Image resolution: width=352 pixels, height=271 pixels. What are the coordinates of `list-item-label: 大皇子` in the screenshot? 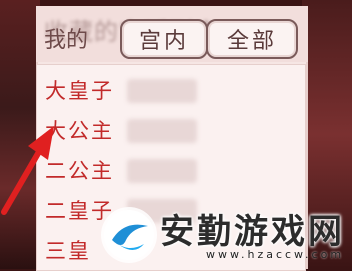 It's located at (79, 91).